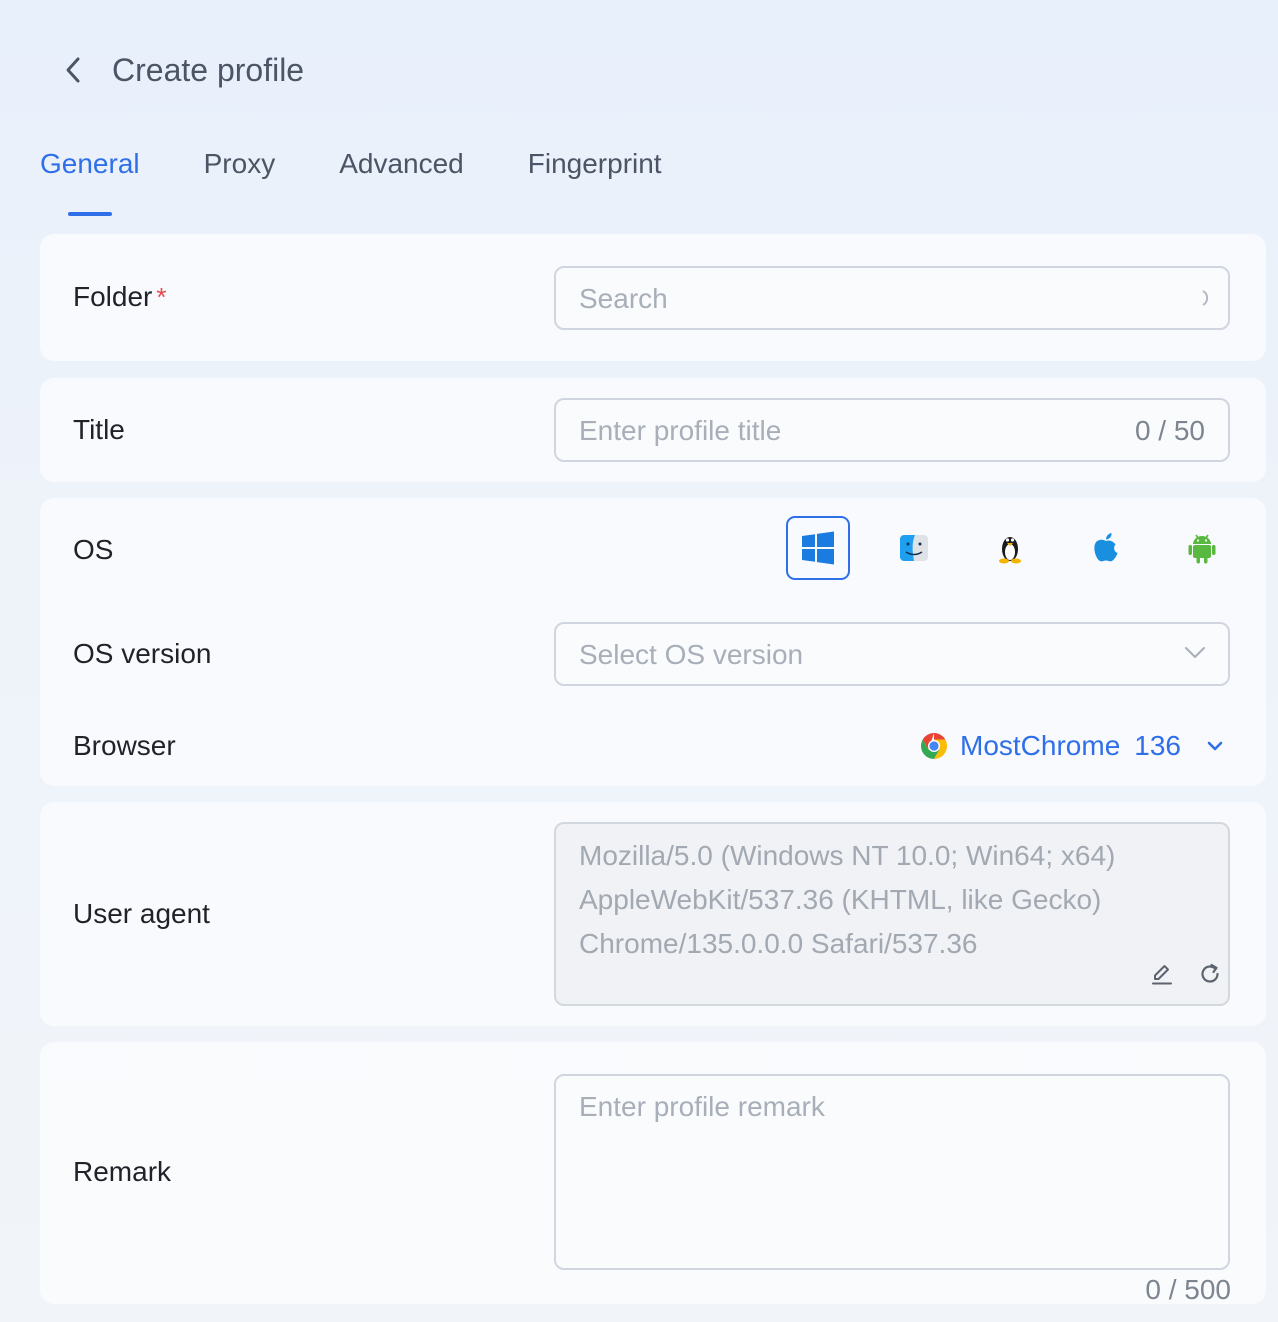 The height and width of the screenshot is (1322, 1278). What do you see at coordinates (778, 943) in the screenshot?
I see `user-agent-line: Chrome/135.0.0.0 Safari/537.36` at bounding box center [778, 943].